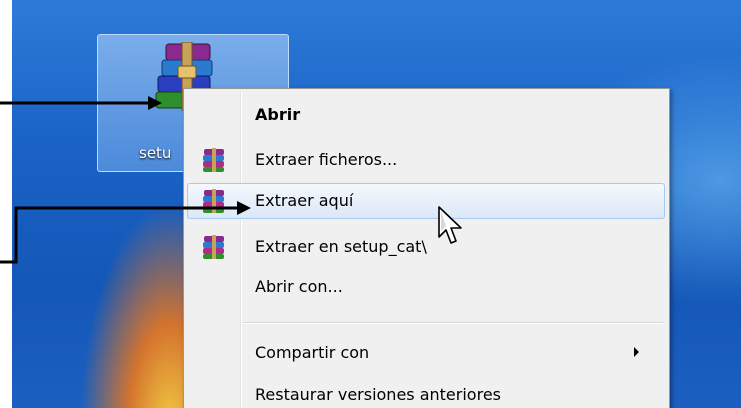  Describe the element at coordinates (120, 235) in the screenshot. I see `annotation-arrow-line` at that location.